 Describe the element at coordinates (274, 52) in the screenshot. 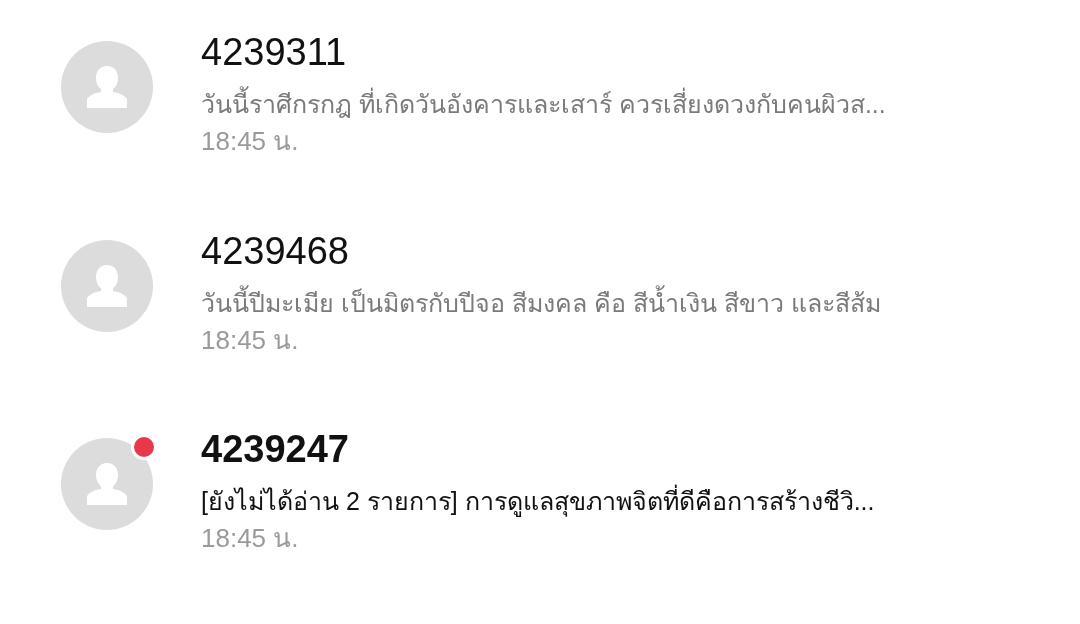

I see `contact-name: 4239311` at that location.